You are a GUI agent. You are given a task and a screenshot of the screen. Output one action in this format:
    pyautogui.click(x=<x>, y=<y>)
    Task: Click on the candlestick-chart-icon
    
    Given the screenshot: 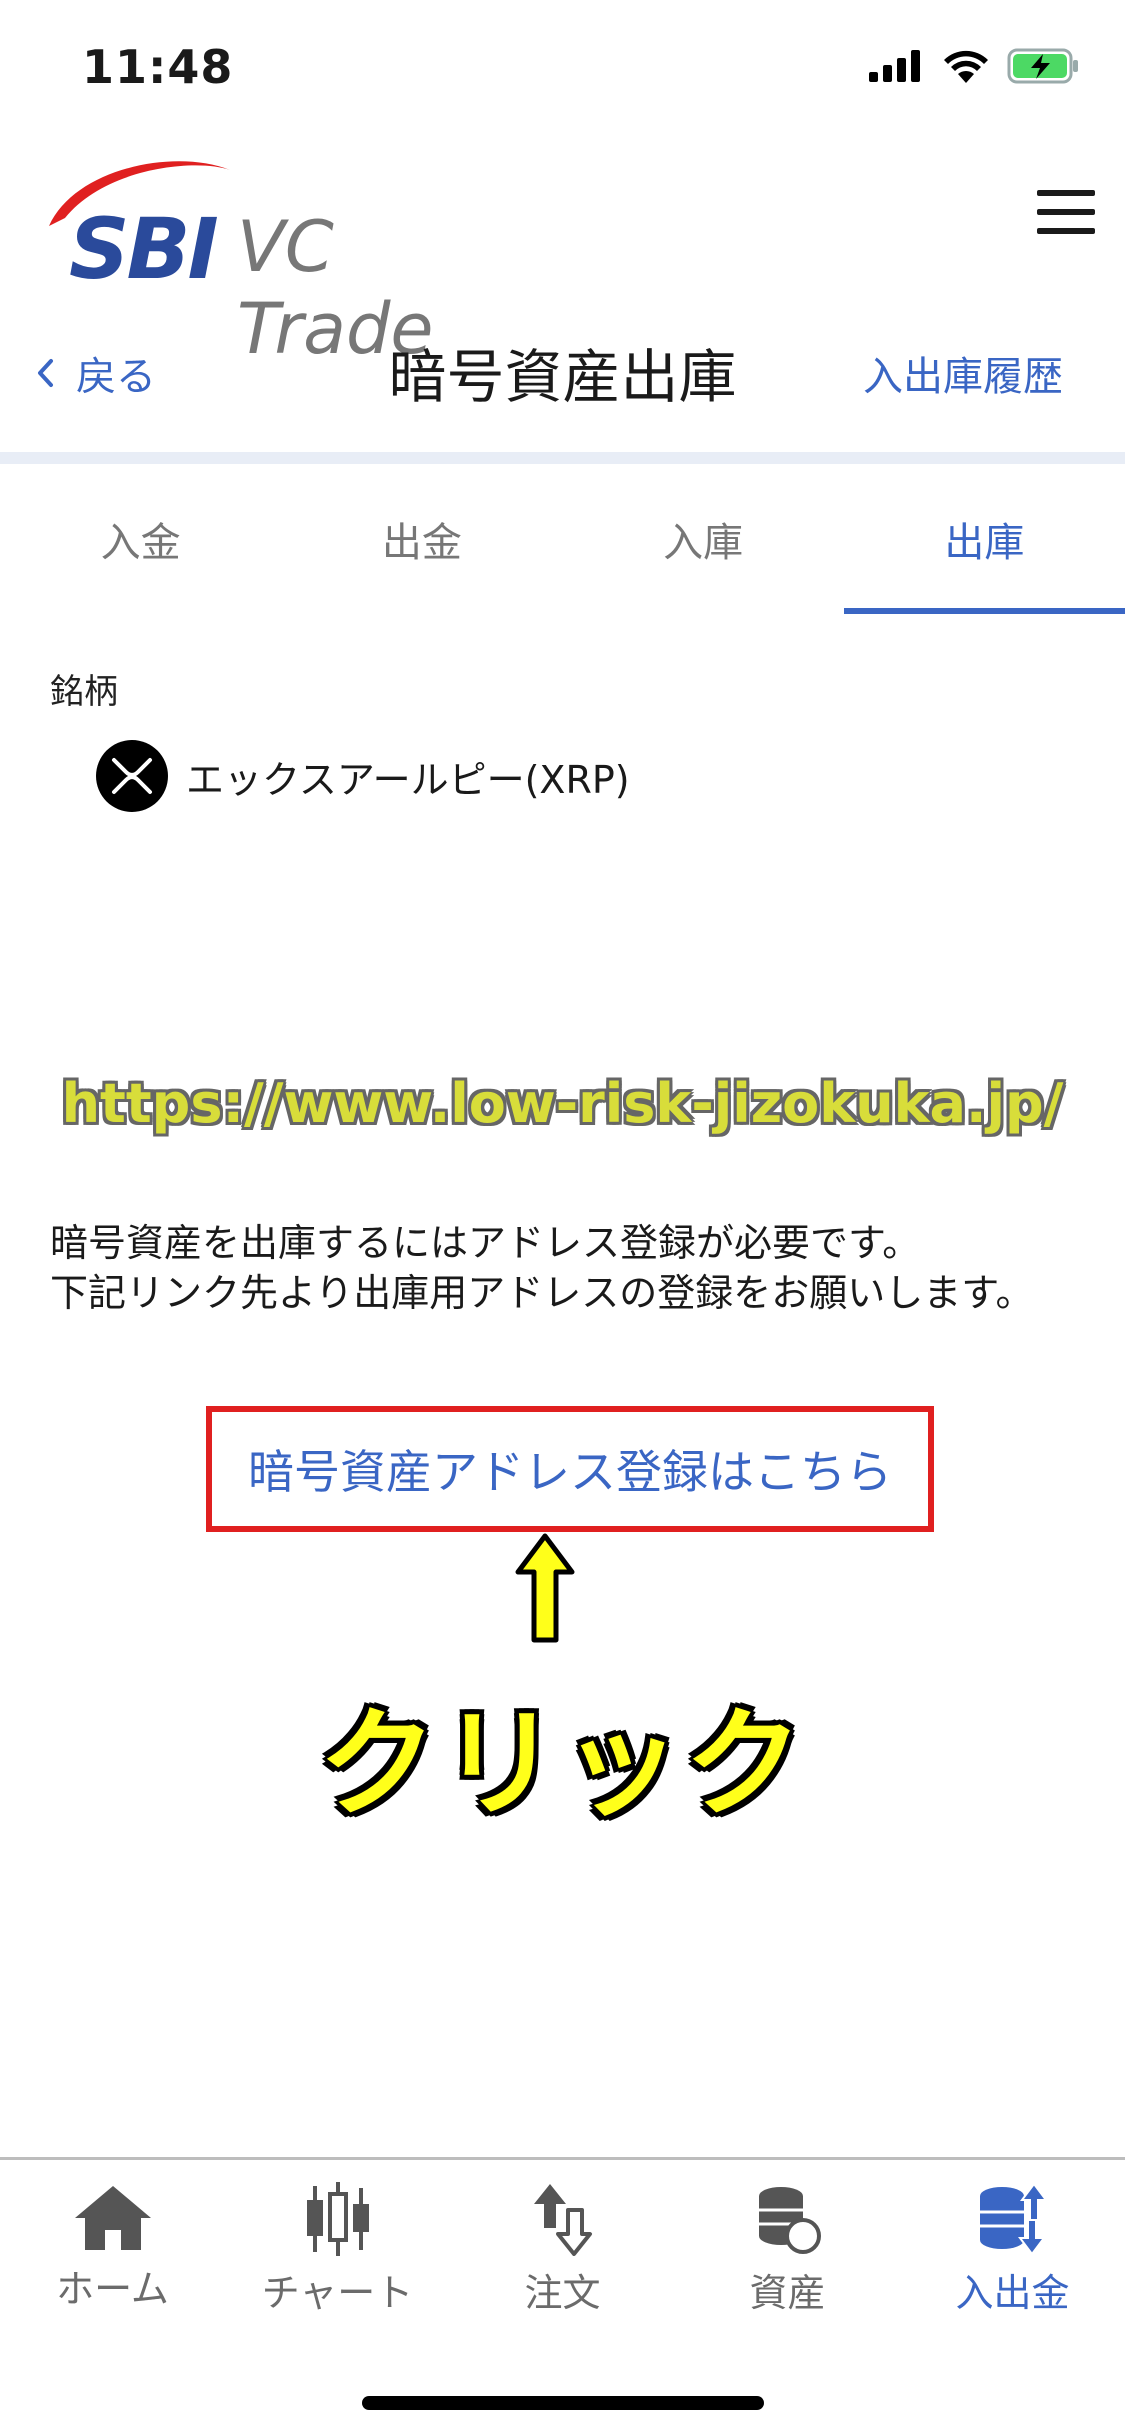 What is the action you would take?
    pyautogui.click(x=337, y=2219)
    